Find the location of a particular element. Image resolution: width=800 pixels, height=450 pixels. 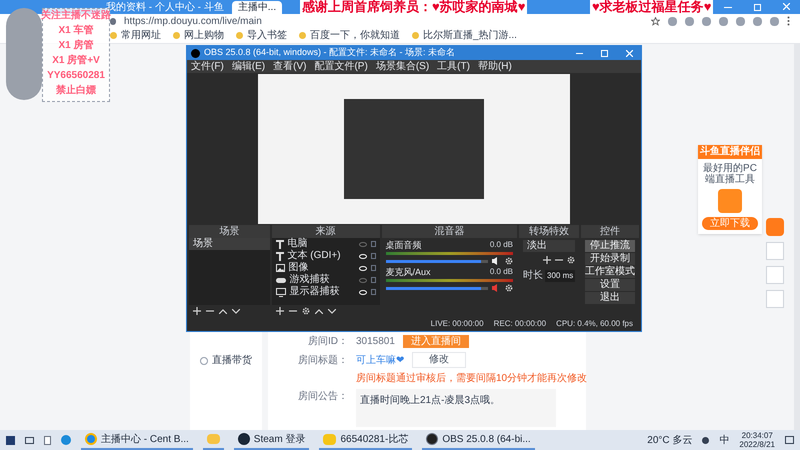

clock-date: 2022/8/21 is located at coordinates (757, 444).